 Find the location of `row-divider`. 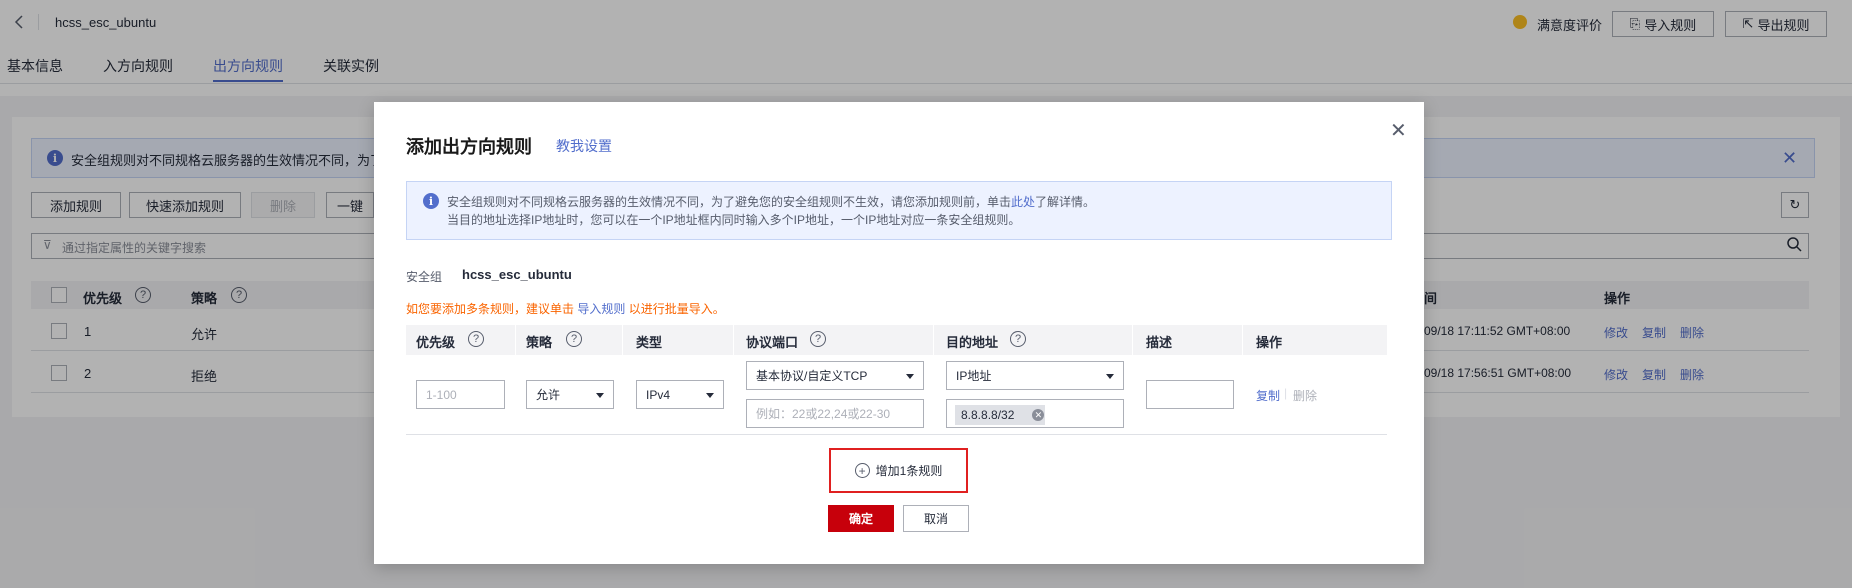

row-divider is located at coordinates (896, 434).